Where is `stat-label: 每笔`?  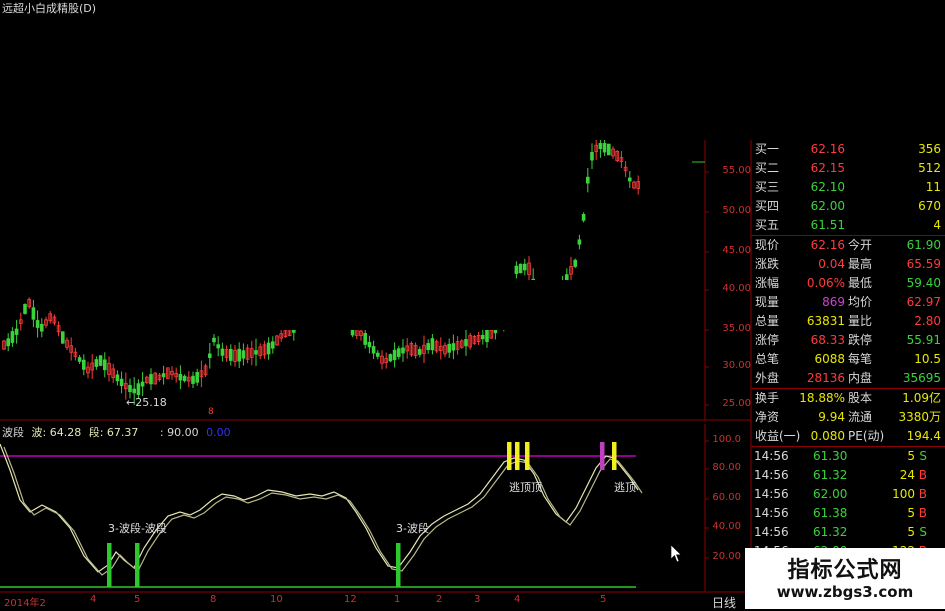
stat-label: 每笔 is located at coordinates (860, 359).